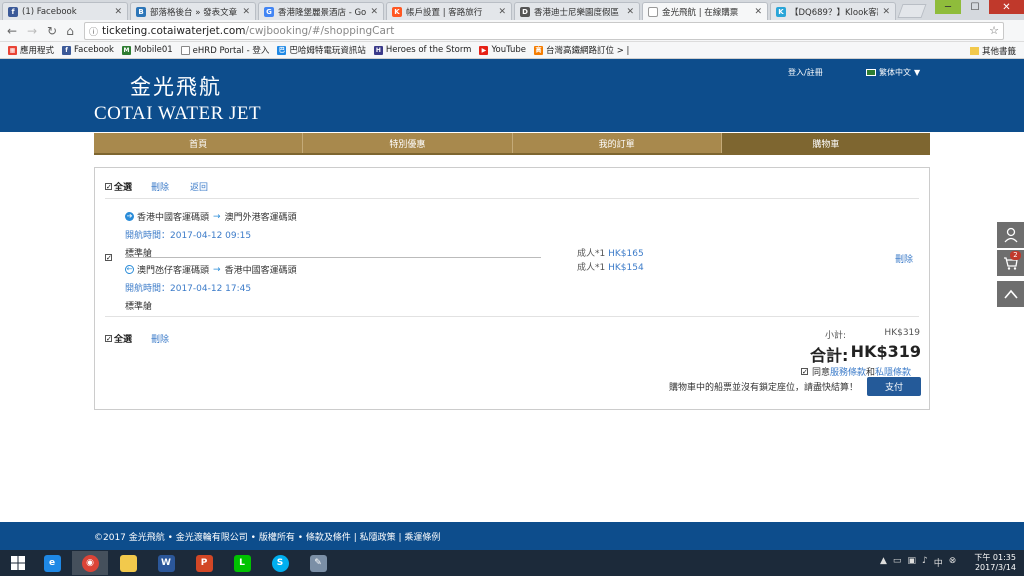  What do you see at coordinates (992, 51) in the screenshot?
I see `other-bookmarks: 其他書籤` at bounding box center [992, 51].